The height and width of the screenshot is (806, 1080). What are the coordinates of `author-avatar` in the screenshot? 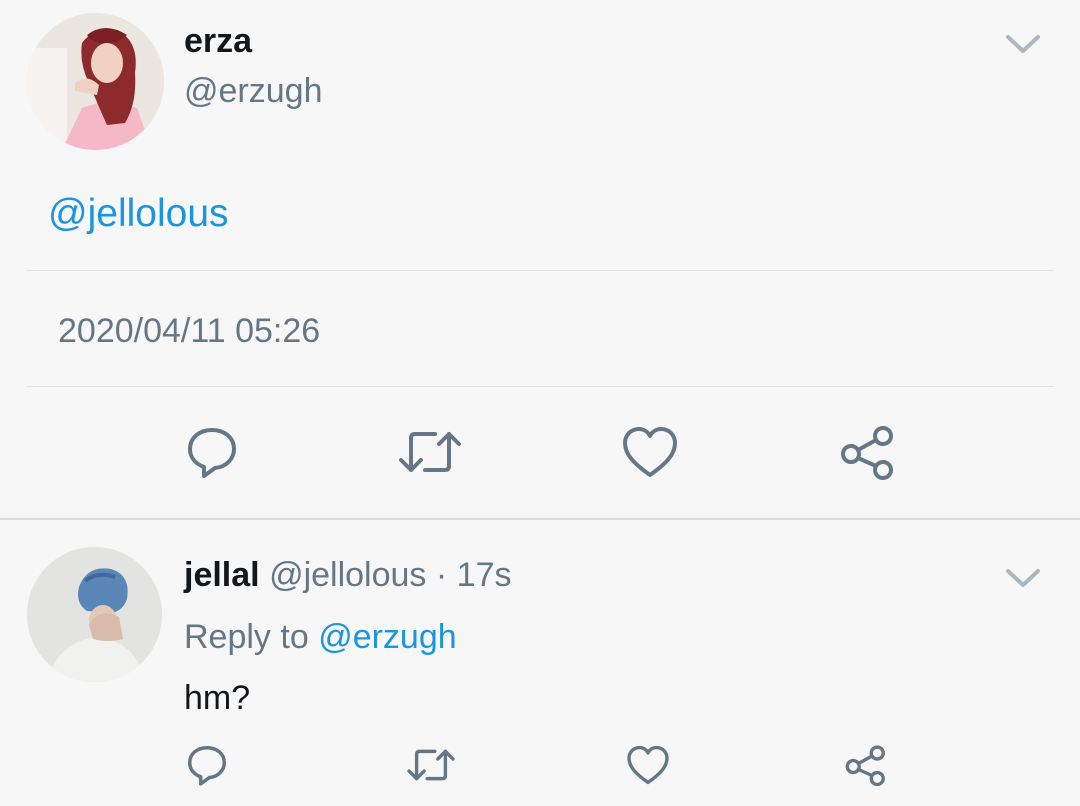 It's located at (95, 81).